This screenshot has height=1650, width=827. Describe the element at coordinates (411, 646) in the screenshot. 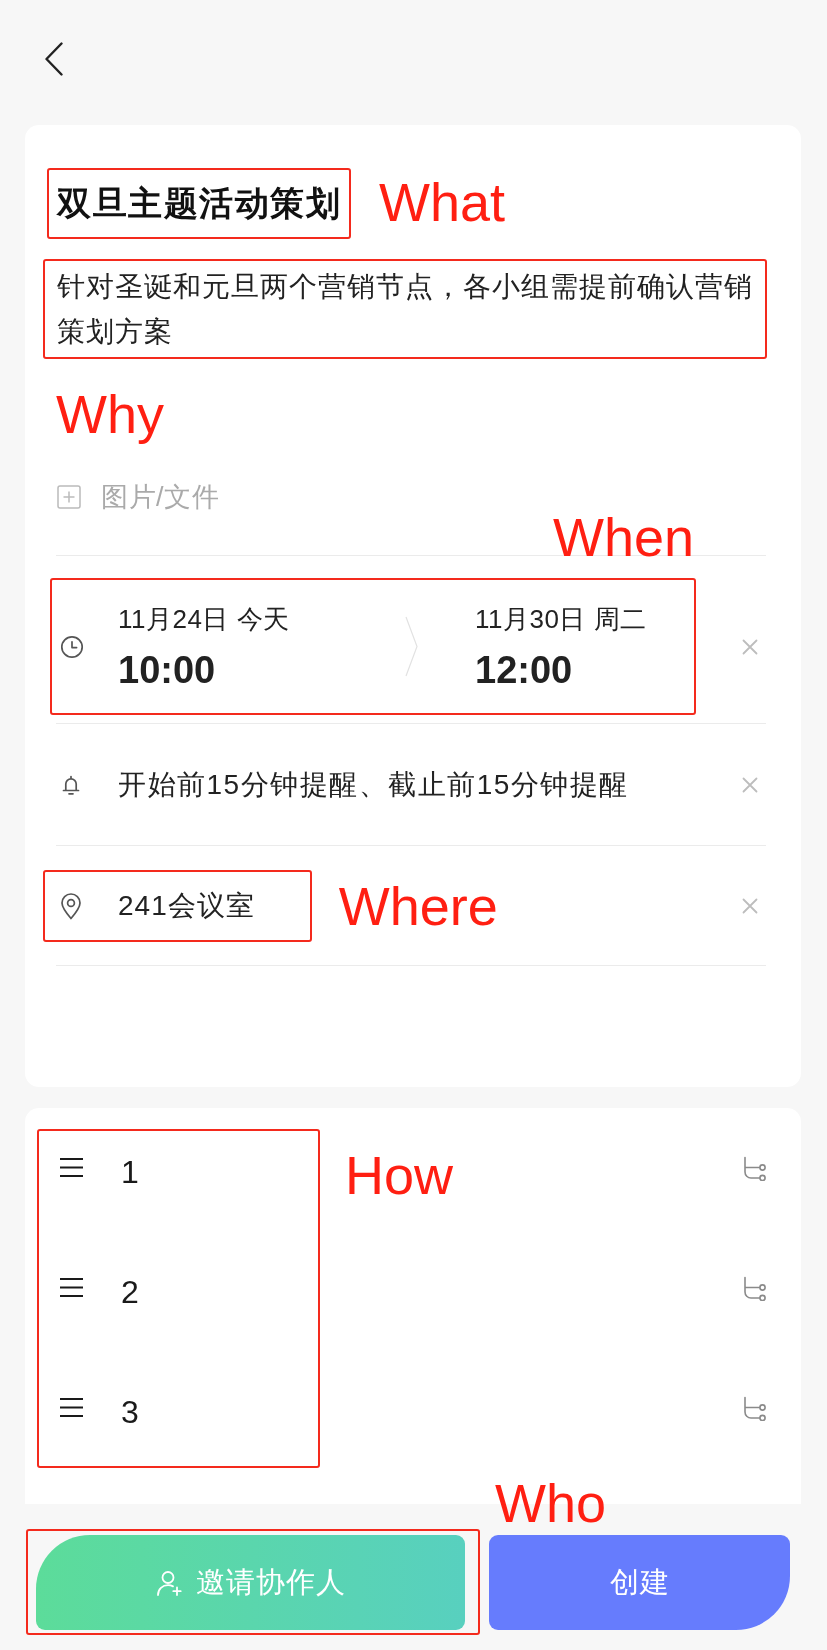

I see `chevron-right-icon` at that location.